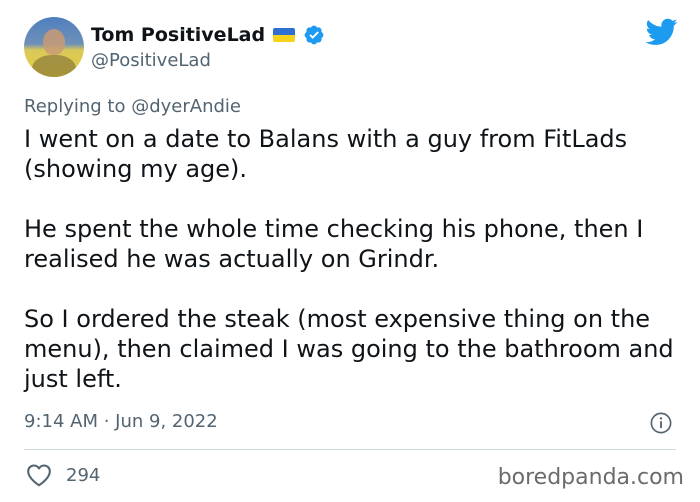 The width and height of the screenshot is (700, 502). What do you see at coordinates (54, 42) in the screenshot?
I see `avatar-face` at bounding box center [54, 42].